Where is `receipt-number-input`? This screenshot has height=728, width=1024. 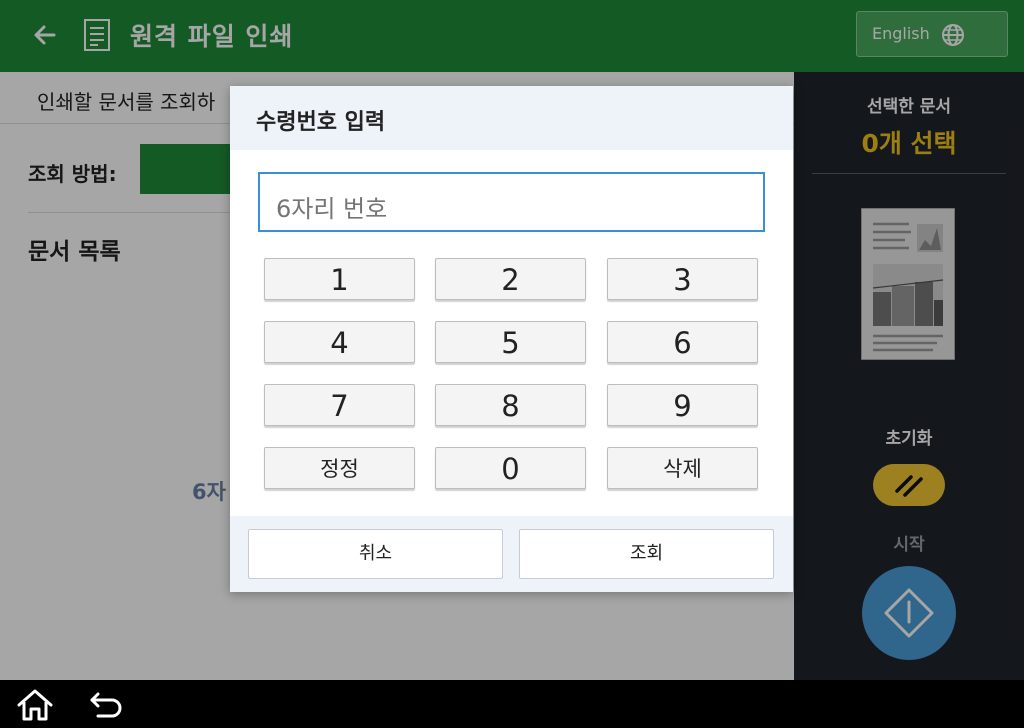 receipt-number-input is located at coordinates (511, 202).